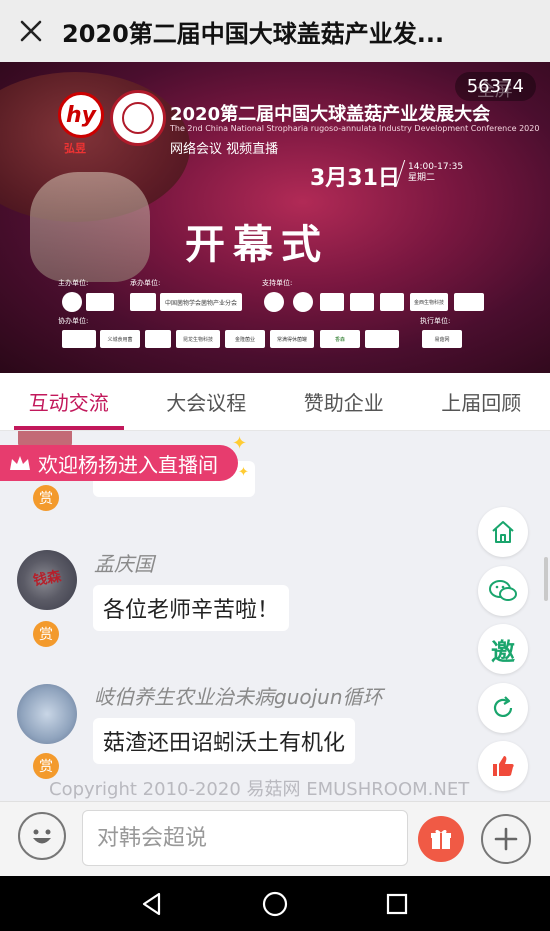 The width and height of the screenshot is (550, 931). I want to click on association-logo, so click(138, 118).